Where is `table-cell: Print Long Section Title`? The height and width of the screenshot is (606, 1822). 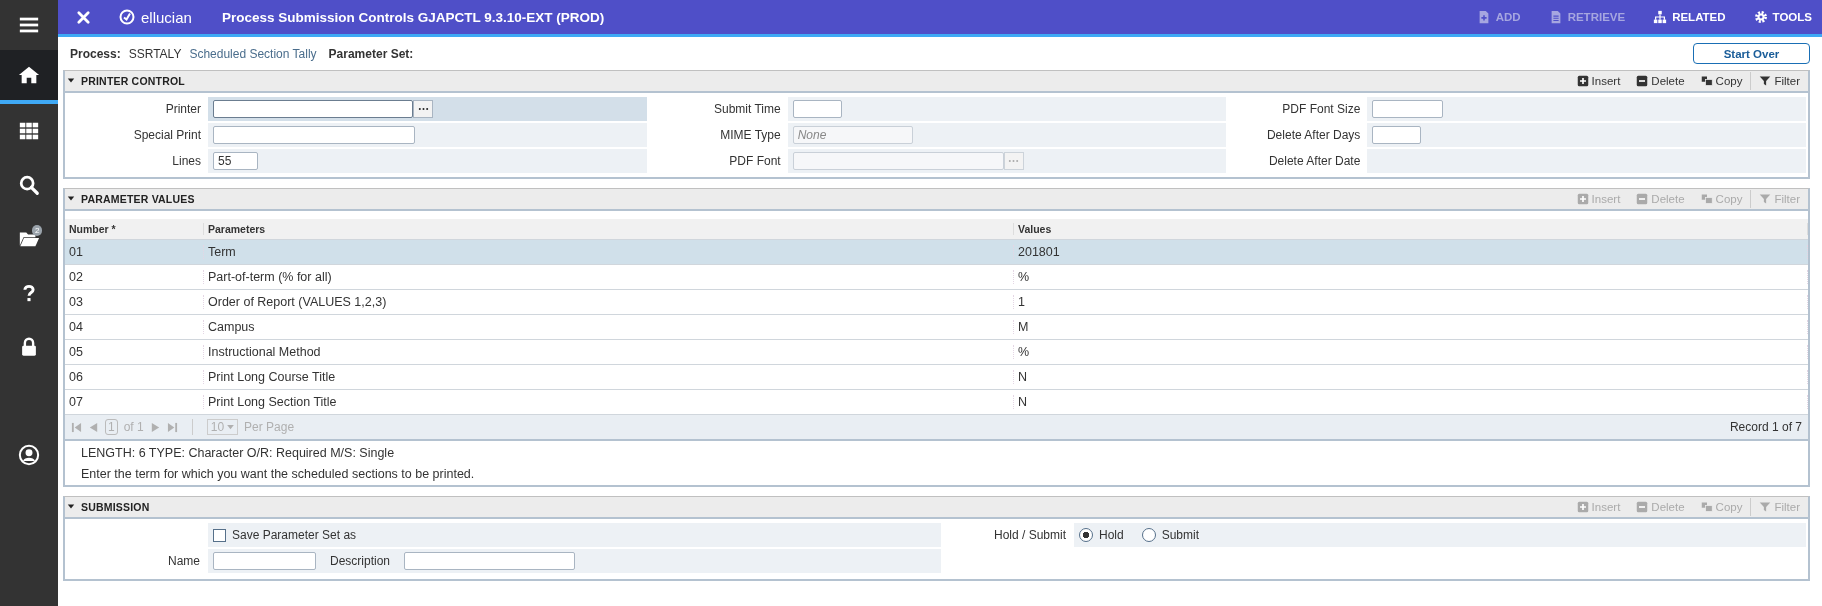
table-cell: Print Long Section Title is located at coordinates (609, 402).